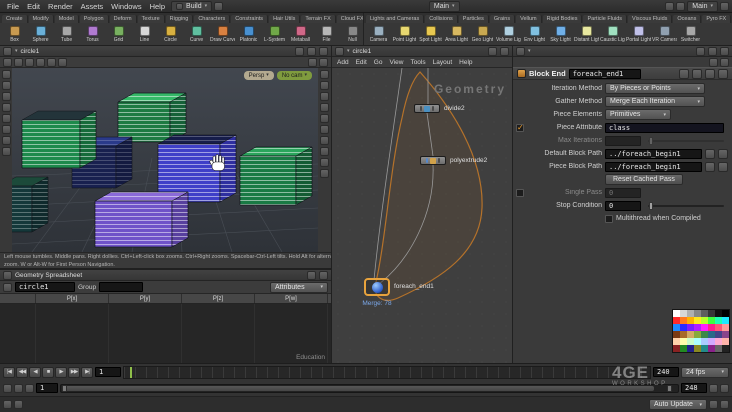 The height and width of the screenshot is (412, 732). I want to click on spreadsheet-pane-title: Geometry Spreadsheet, so click(48, 275).